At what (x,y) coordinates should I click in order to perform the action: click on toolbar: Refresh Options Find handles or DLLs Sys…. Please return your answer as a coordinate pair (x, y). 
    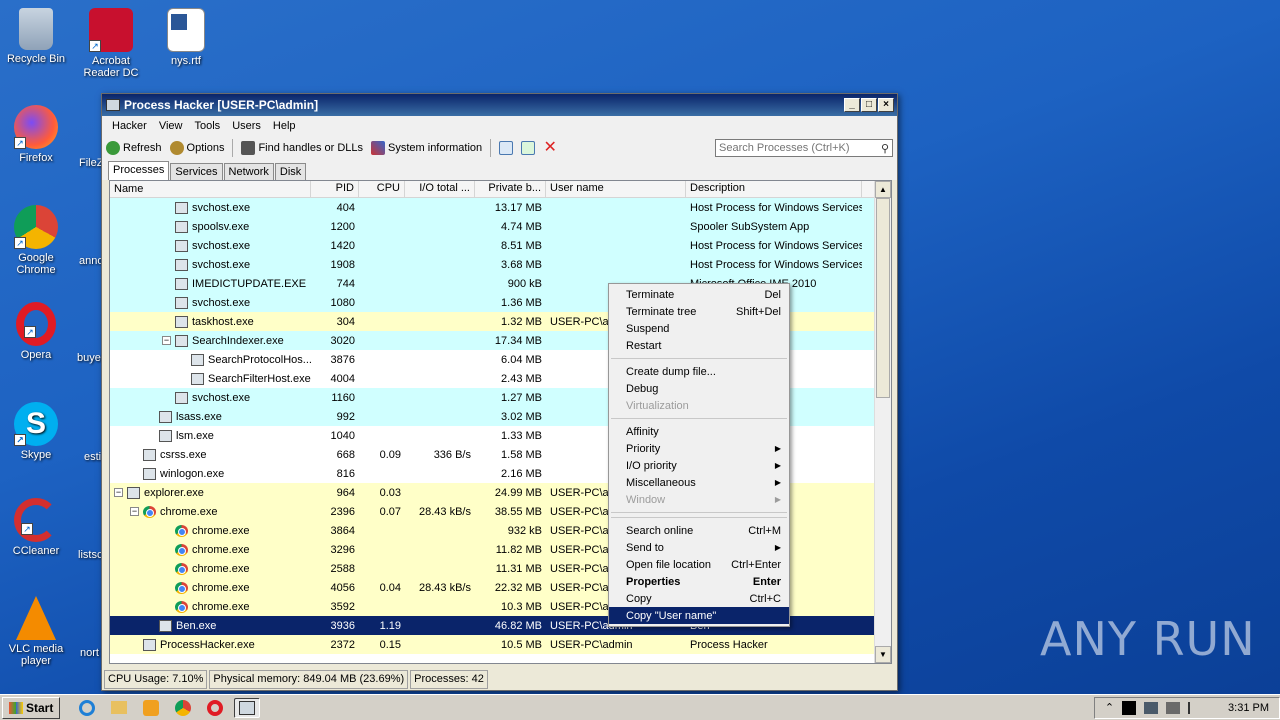
    Looking at the image, I should click on (499, 148).